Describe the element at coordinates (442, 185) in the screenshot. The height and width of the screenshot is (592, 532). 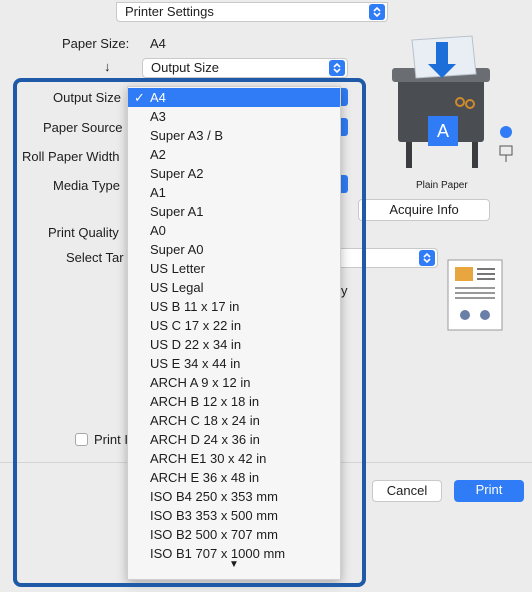
I see `plain-paper-label: Plain Paper` at that location.